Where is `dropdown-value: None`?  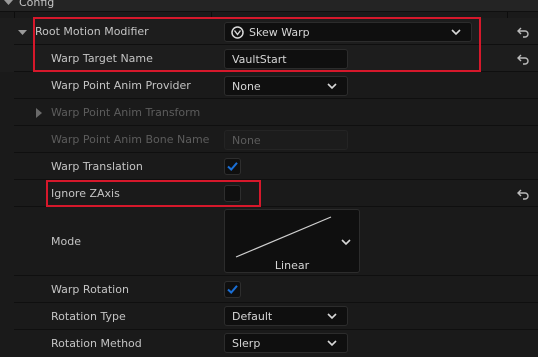 dropdown-value: None is located at coordinates (246, 86).